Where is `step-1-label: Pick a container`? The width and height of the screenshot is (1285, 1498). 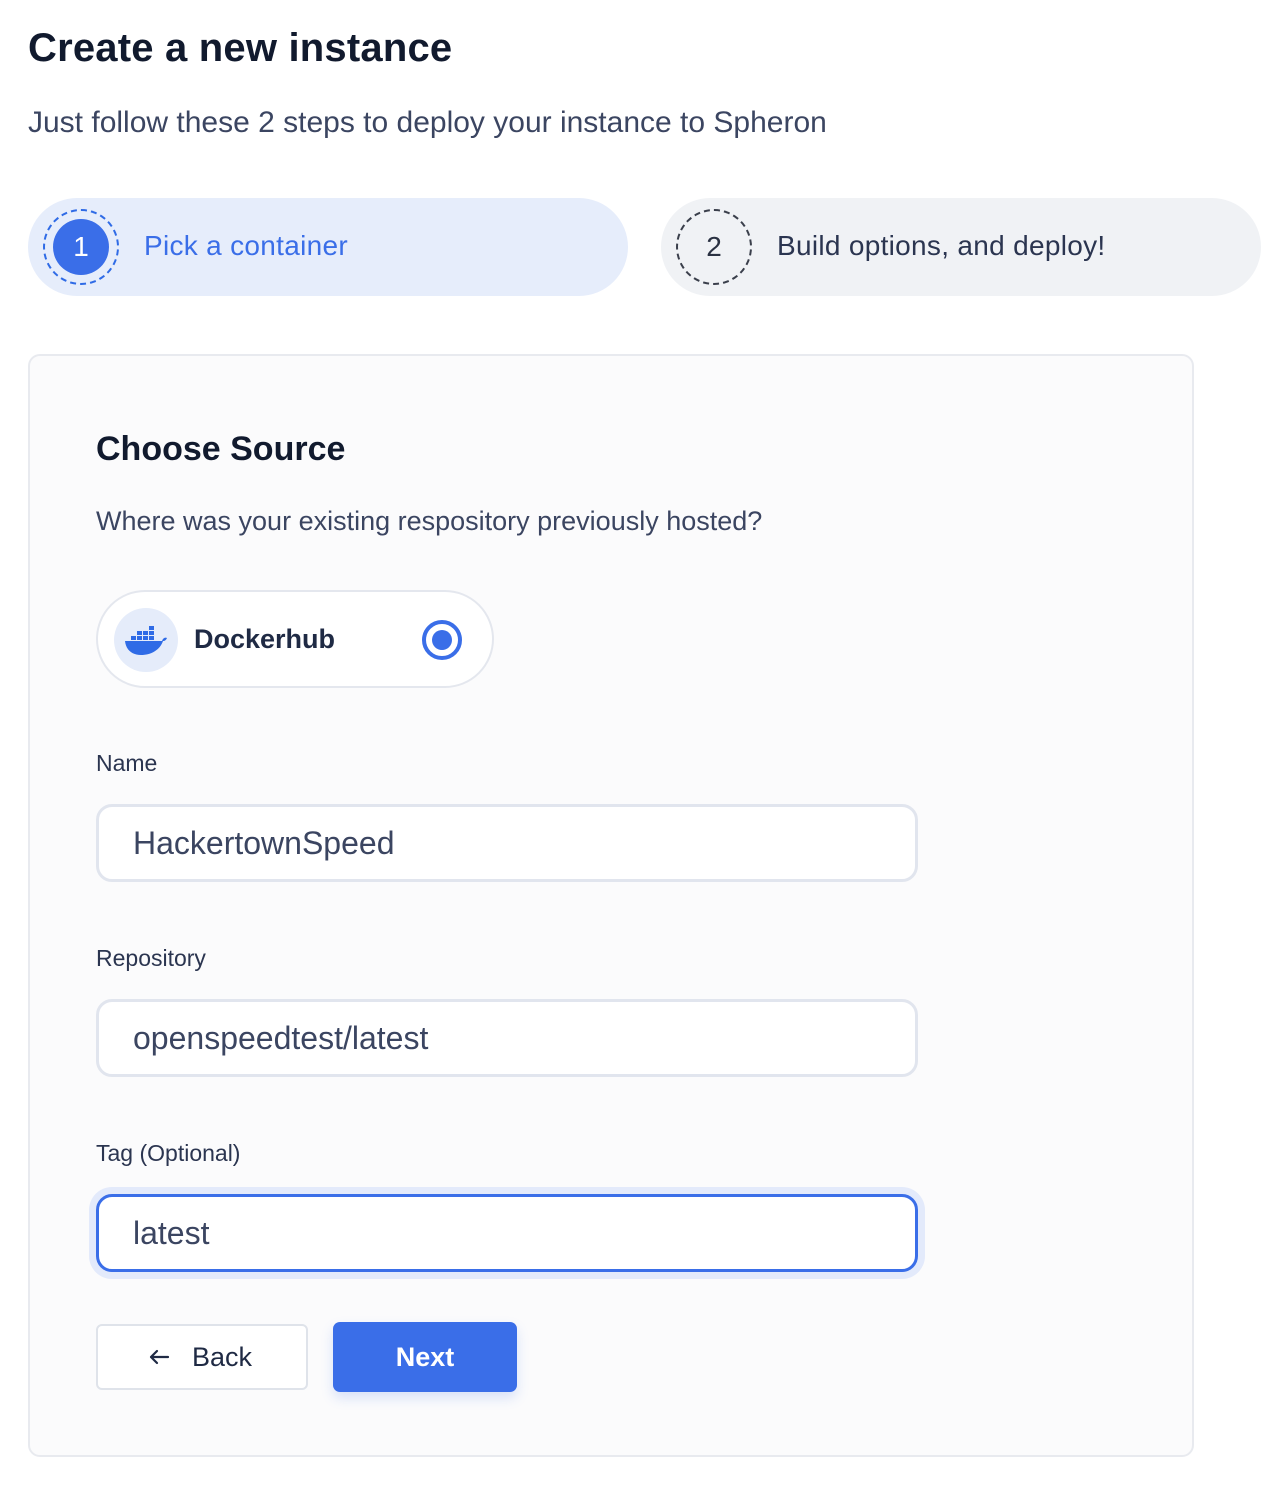
step-1-label: Pick a container is located at coordinates (246, 245).